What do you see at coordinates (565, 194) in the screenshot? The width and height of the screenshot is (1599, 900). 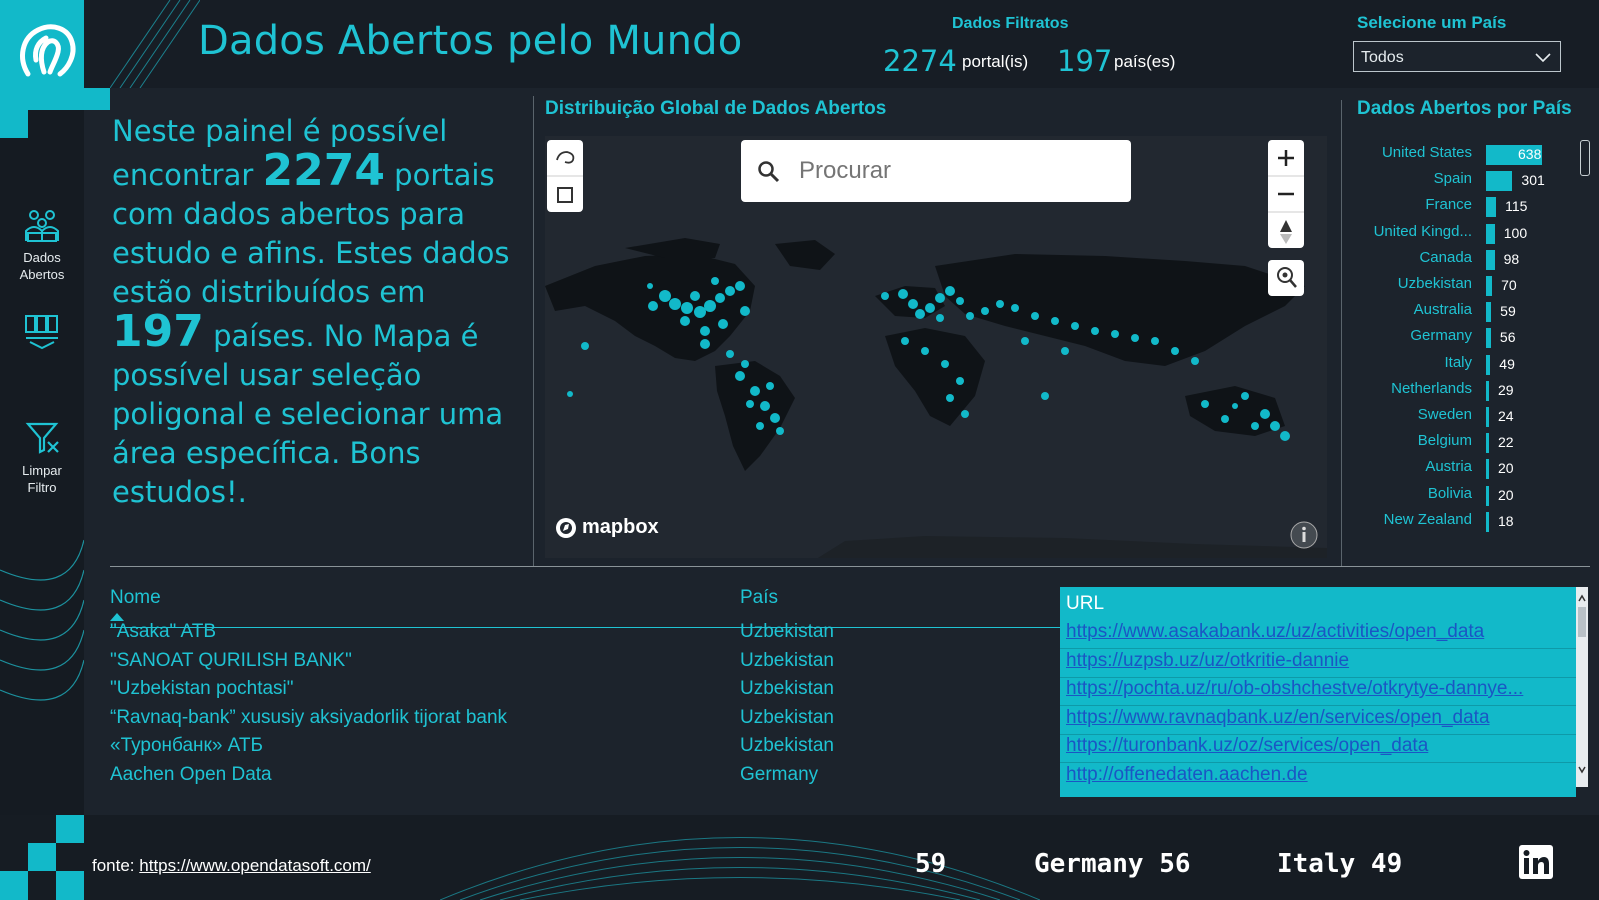 I see `rect-select-button` at bounding box center [565, 194].